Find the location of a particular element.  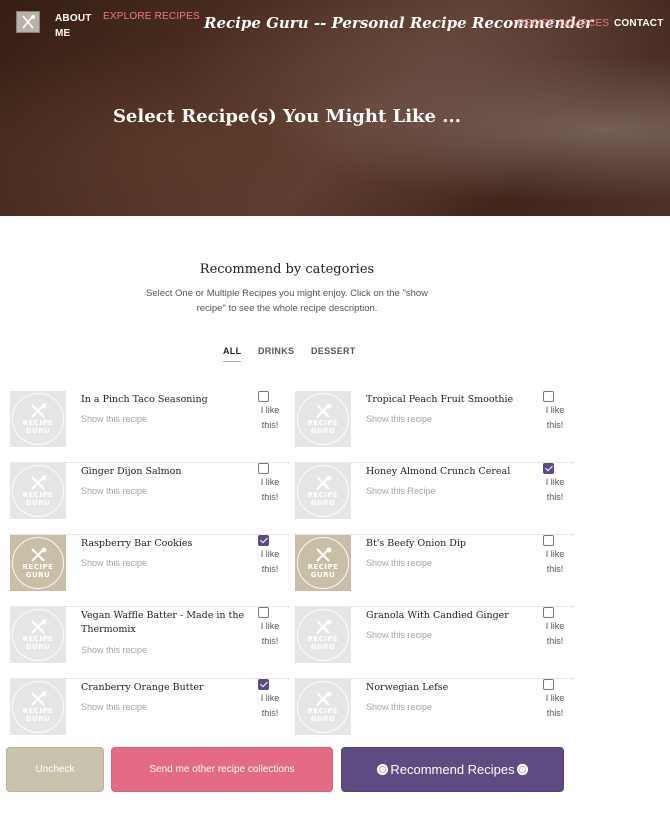

recommend-recipes-button: Recommend Recipes is located at coordinates (452, 769).